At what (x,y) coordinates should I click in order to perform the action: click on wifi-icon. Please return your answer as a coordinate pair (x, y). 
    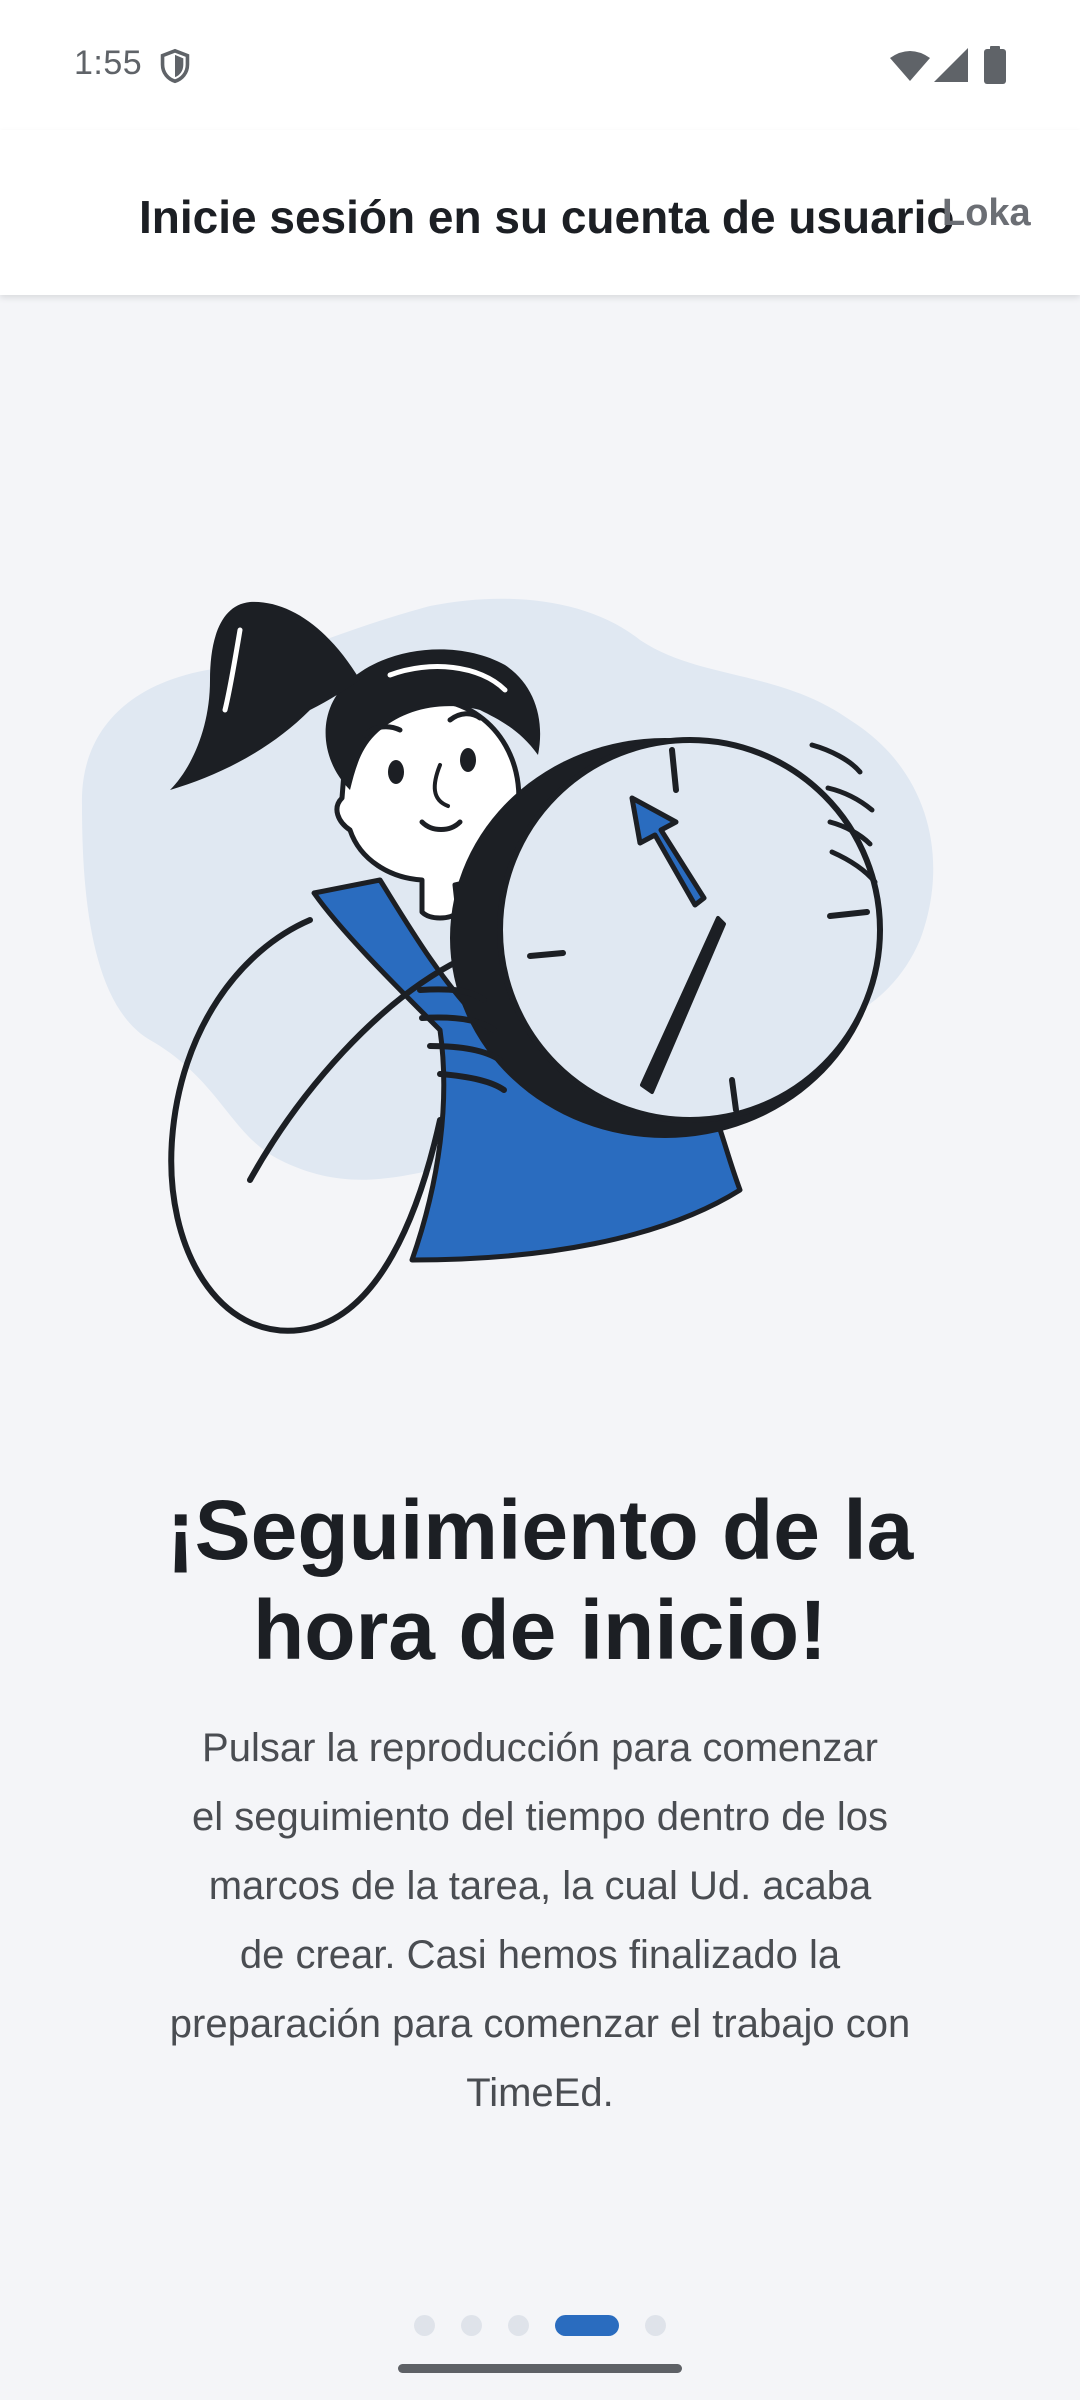
    Looking at the image, I should click on (910, 66).